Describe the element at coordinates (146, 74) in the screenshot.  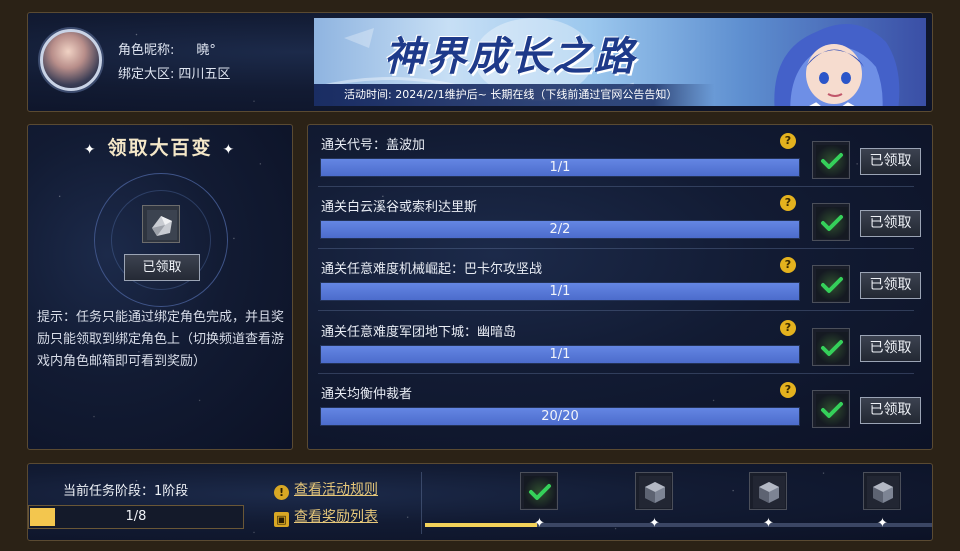
I see `server-label: 绑定大区:` at that location.